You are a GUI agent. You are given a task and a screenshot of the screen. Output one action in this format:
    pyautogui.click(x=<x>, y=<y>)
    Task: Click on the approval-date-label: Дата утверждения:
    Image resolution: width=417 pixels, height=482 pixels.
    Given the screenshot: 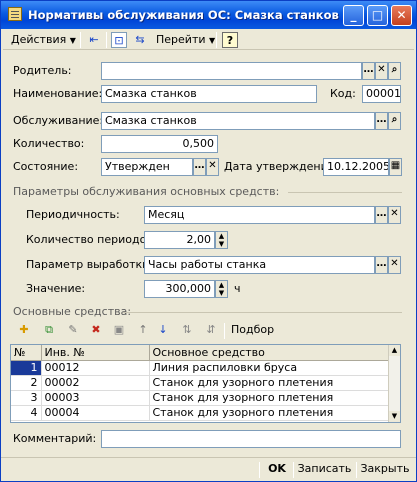 What is the action you would take?
    pyautogui.click(x=281, y=166)
    